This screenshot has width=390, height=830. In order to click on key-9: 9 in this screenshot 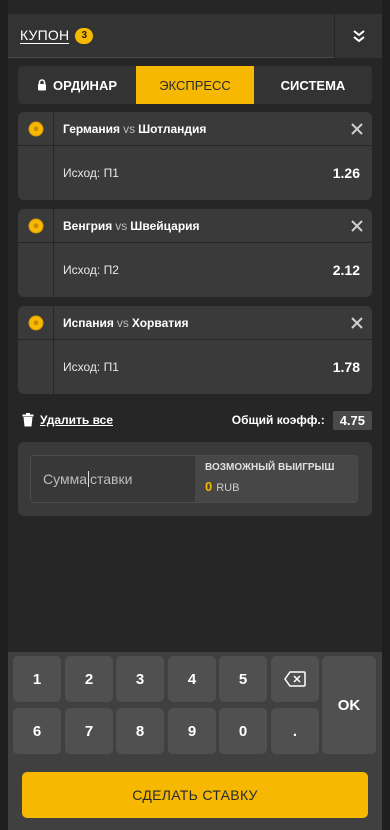, I will do `click(192, 731)`.